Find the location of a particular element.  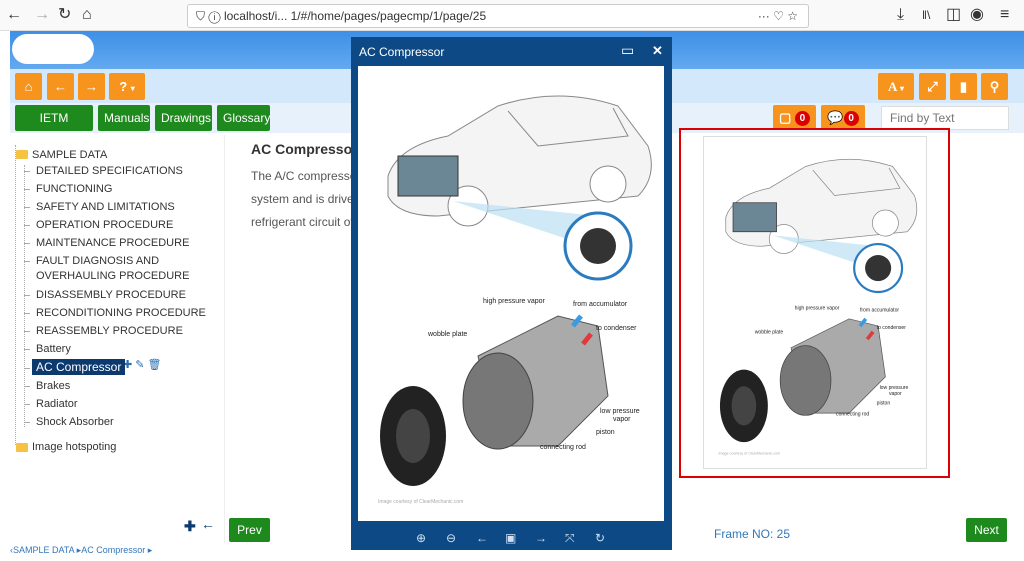

tab-glossary: Glossary is located at coordinates (243, 118).